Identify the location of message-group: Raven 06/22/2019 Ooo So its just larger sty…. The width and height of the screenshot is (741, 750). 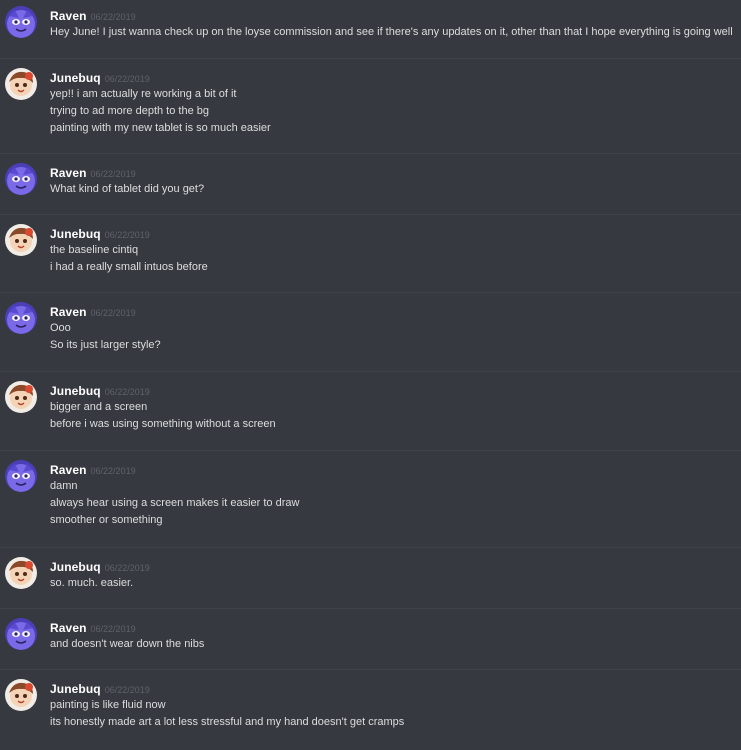
(370, 328).